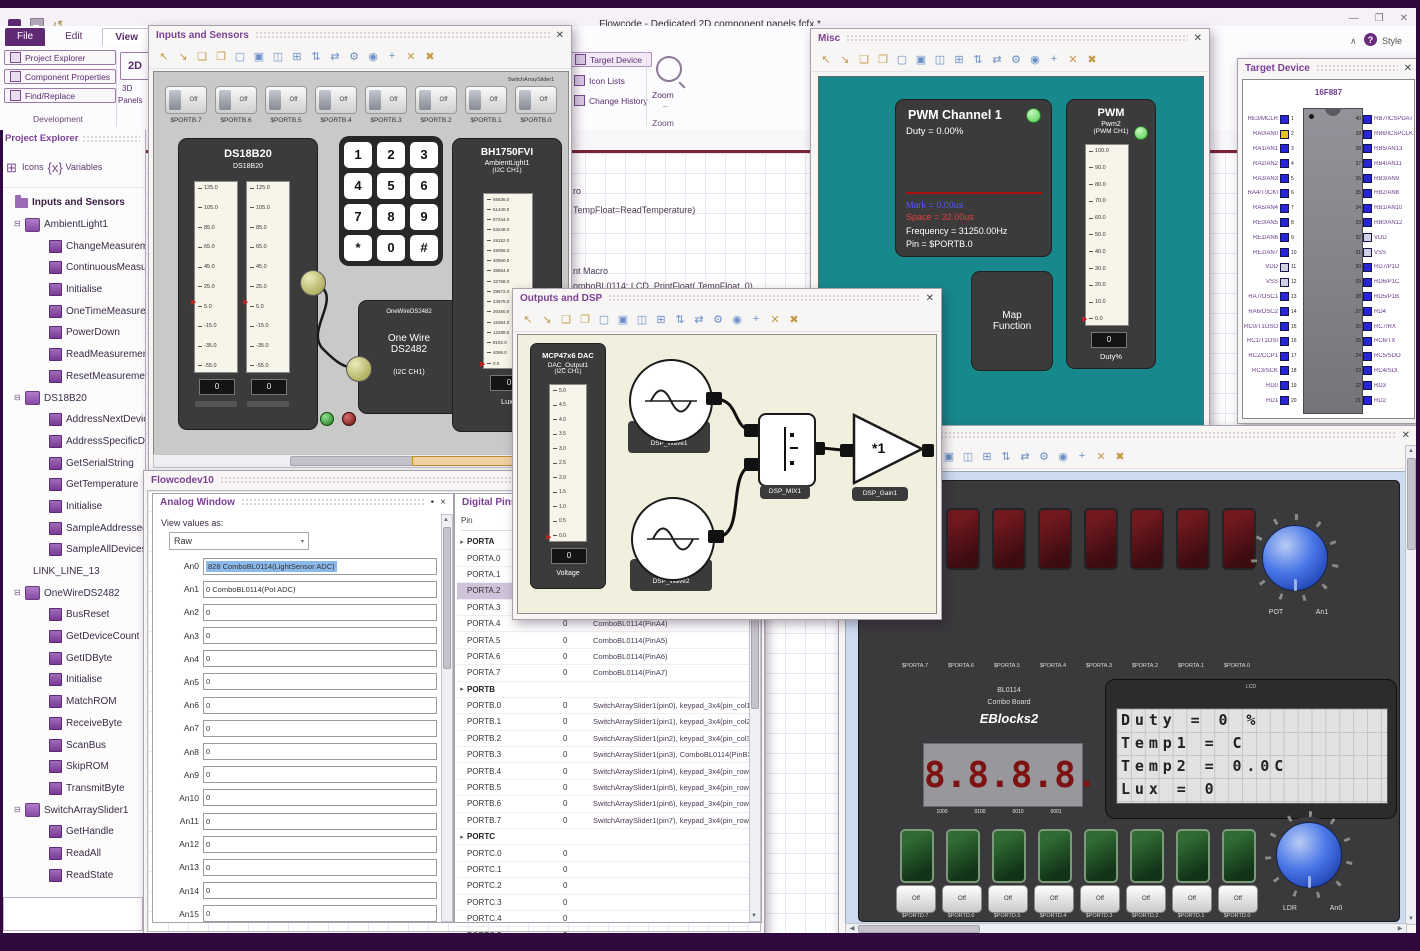  What do you see at coordinates (72, 333) in the screenshot?
I see `tree-item: PowerDown` at bounding box center [72, 333].